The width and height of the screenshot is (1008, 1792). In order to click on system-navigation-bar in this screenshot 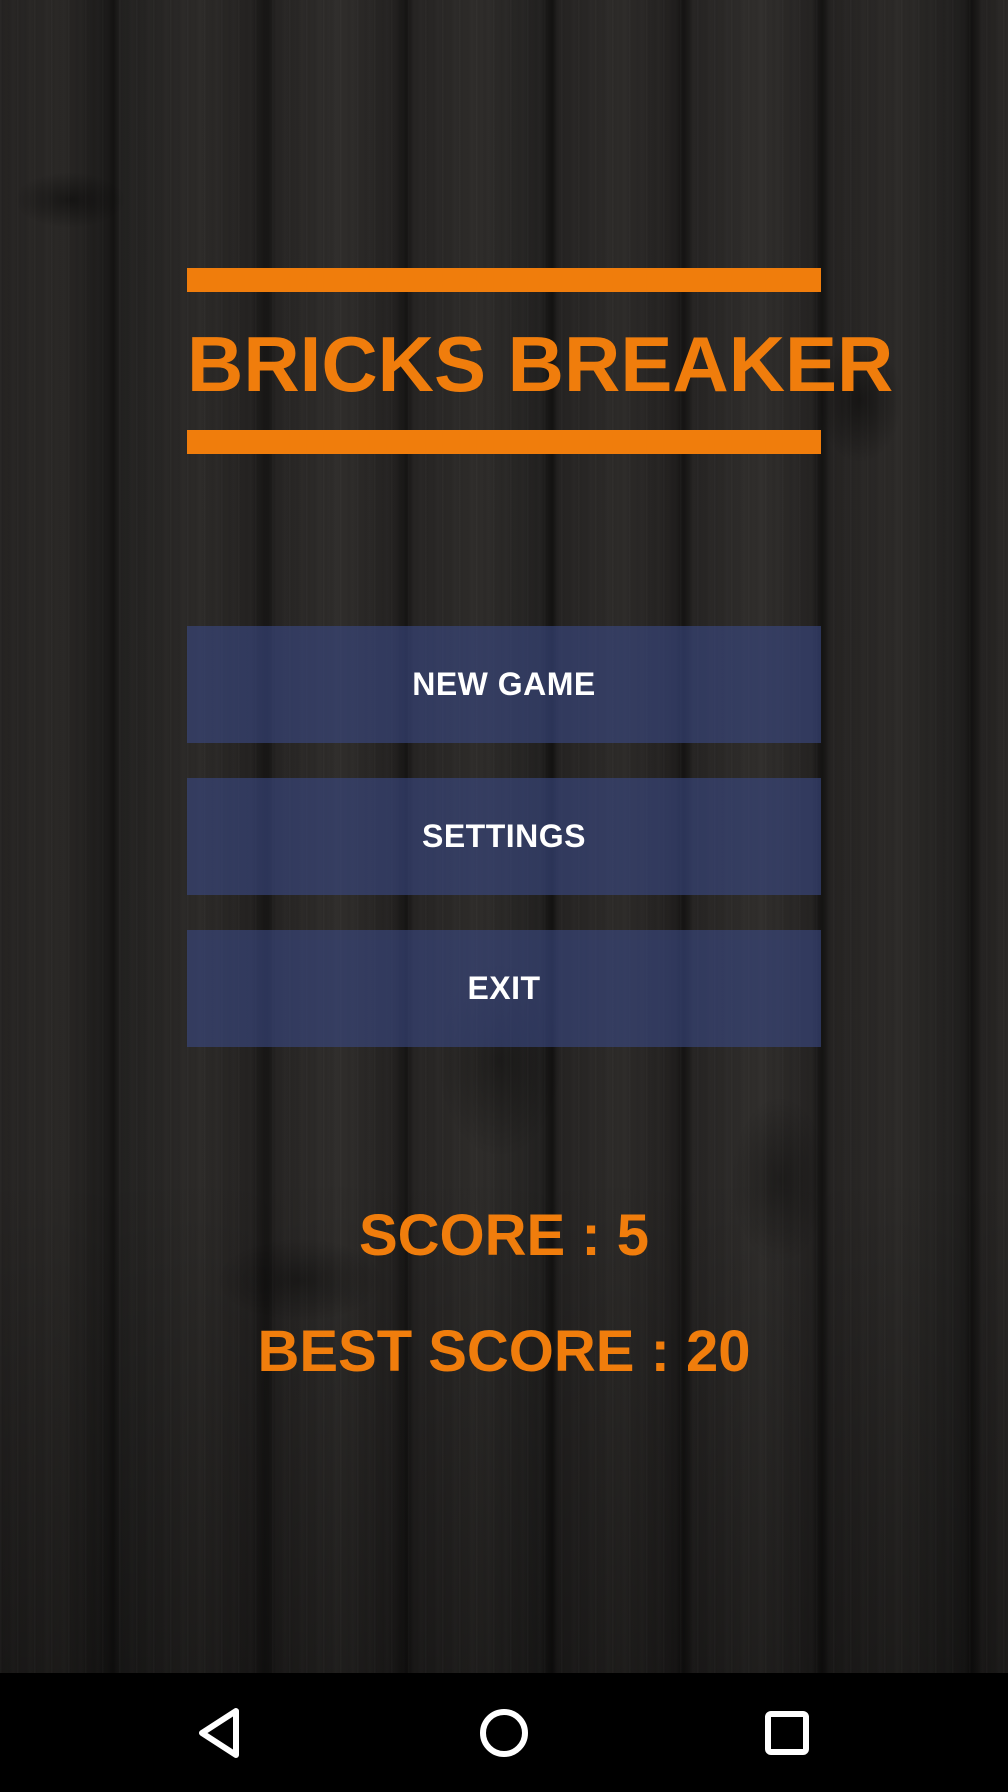, I will do `click(504, 1732)`.